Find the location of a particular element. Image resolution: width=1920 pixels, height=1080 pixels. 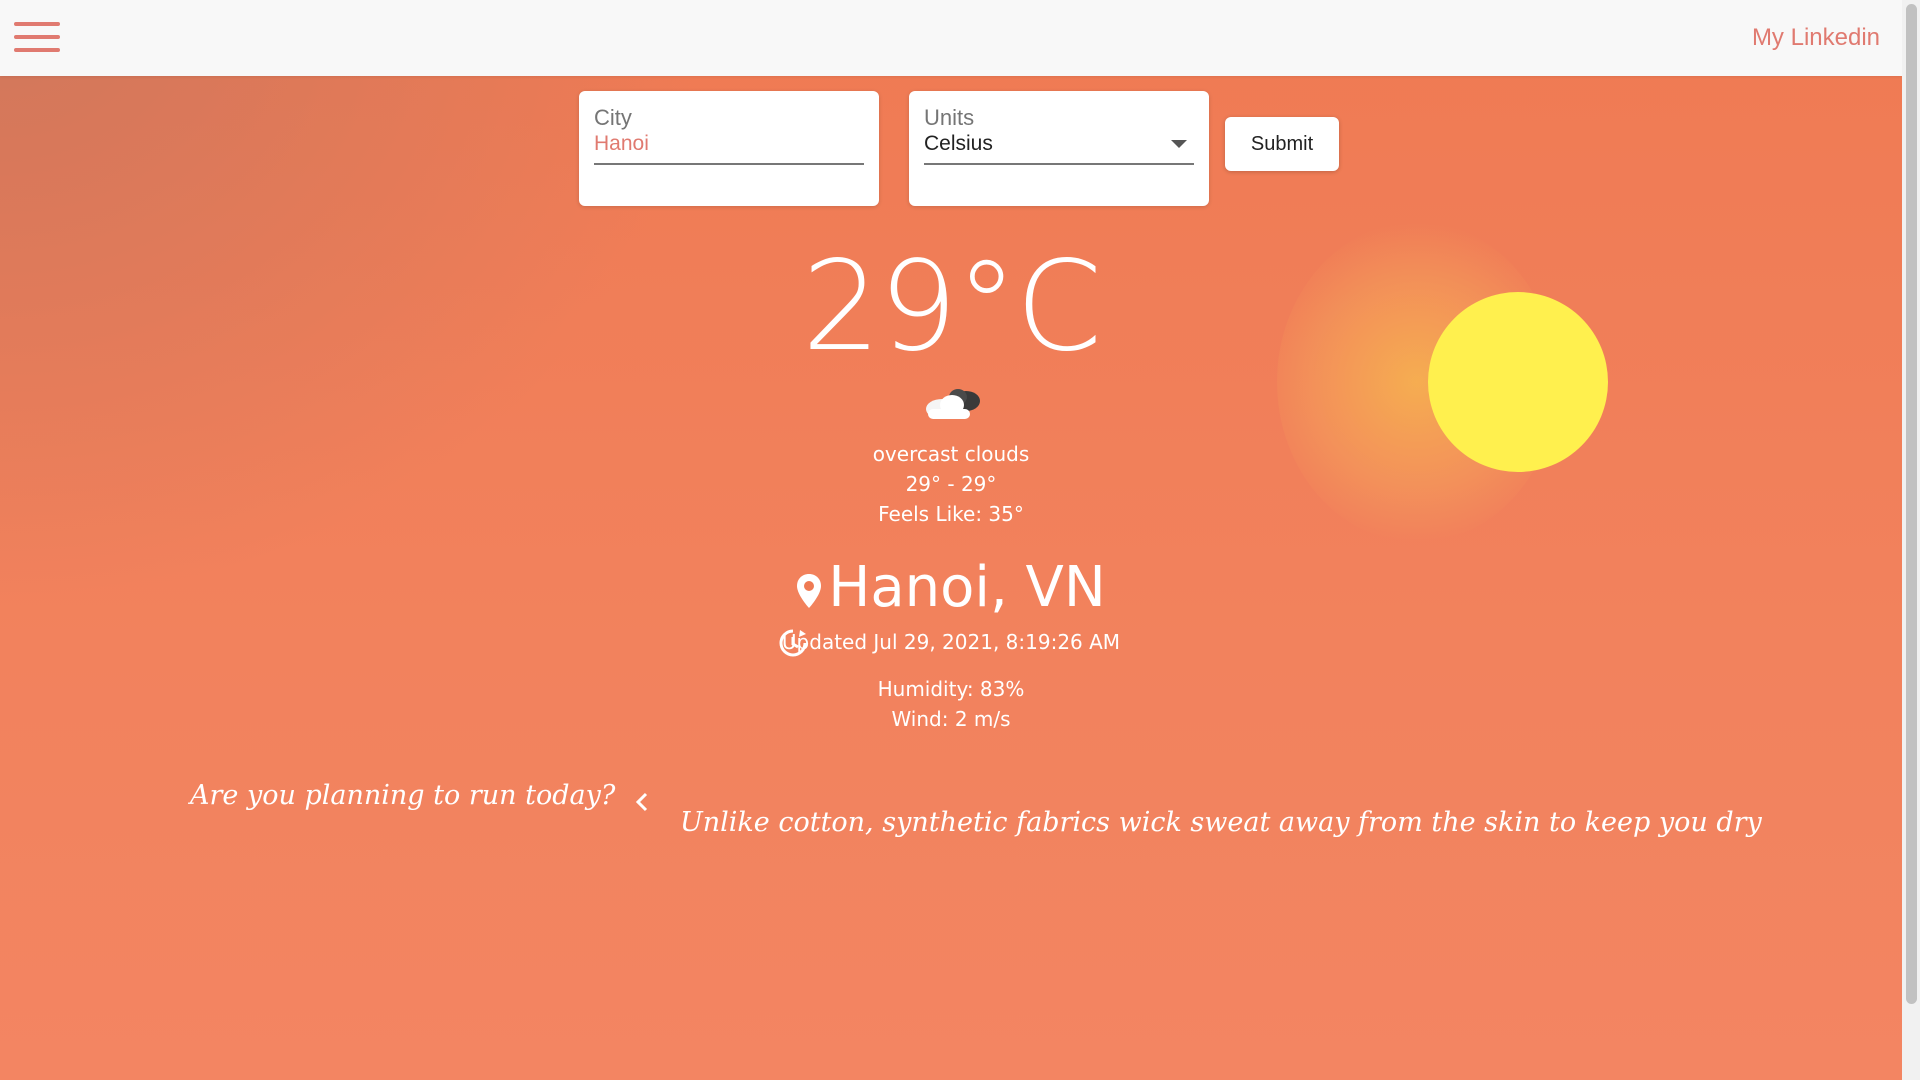

location-title: Hanoi, VN is located at coordinates (951, 587).